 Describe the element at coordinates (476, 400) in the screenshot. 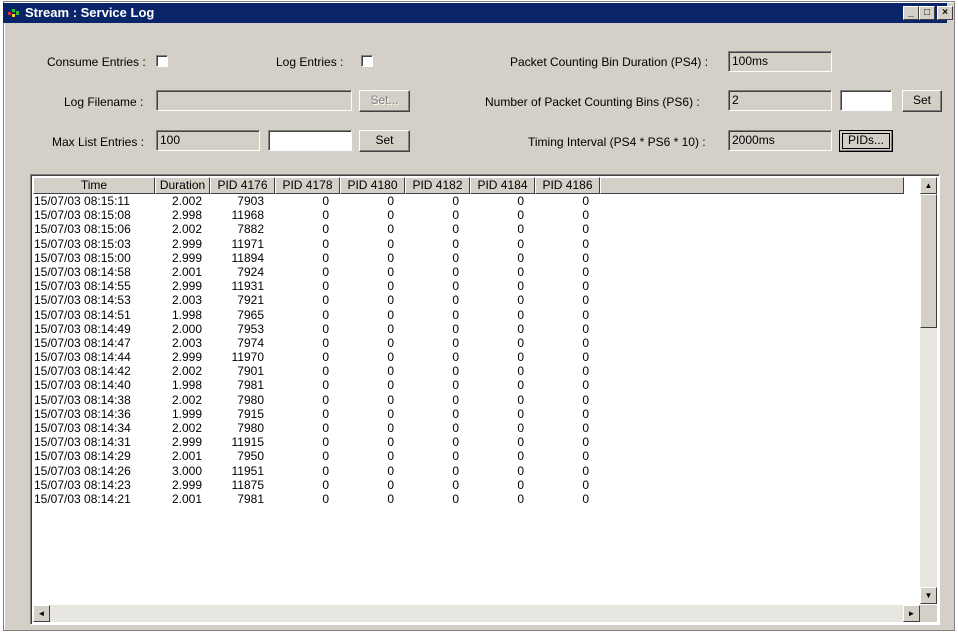

I see `table-row: 15/07/03 08:14:38 2.002 7980 0 0 0 0 0` at that location.